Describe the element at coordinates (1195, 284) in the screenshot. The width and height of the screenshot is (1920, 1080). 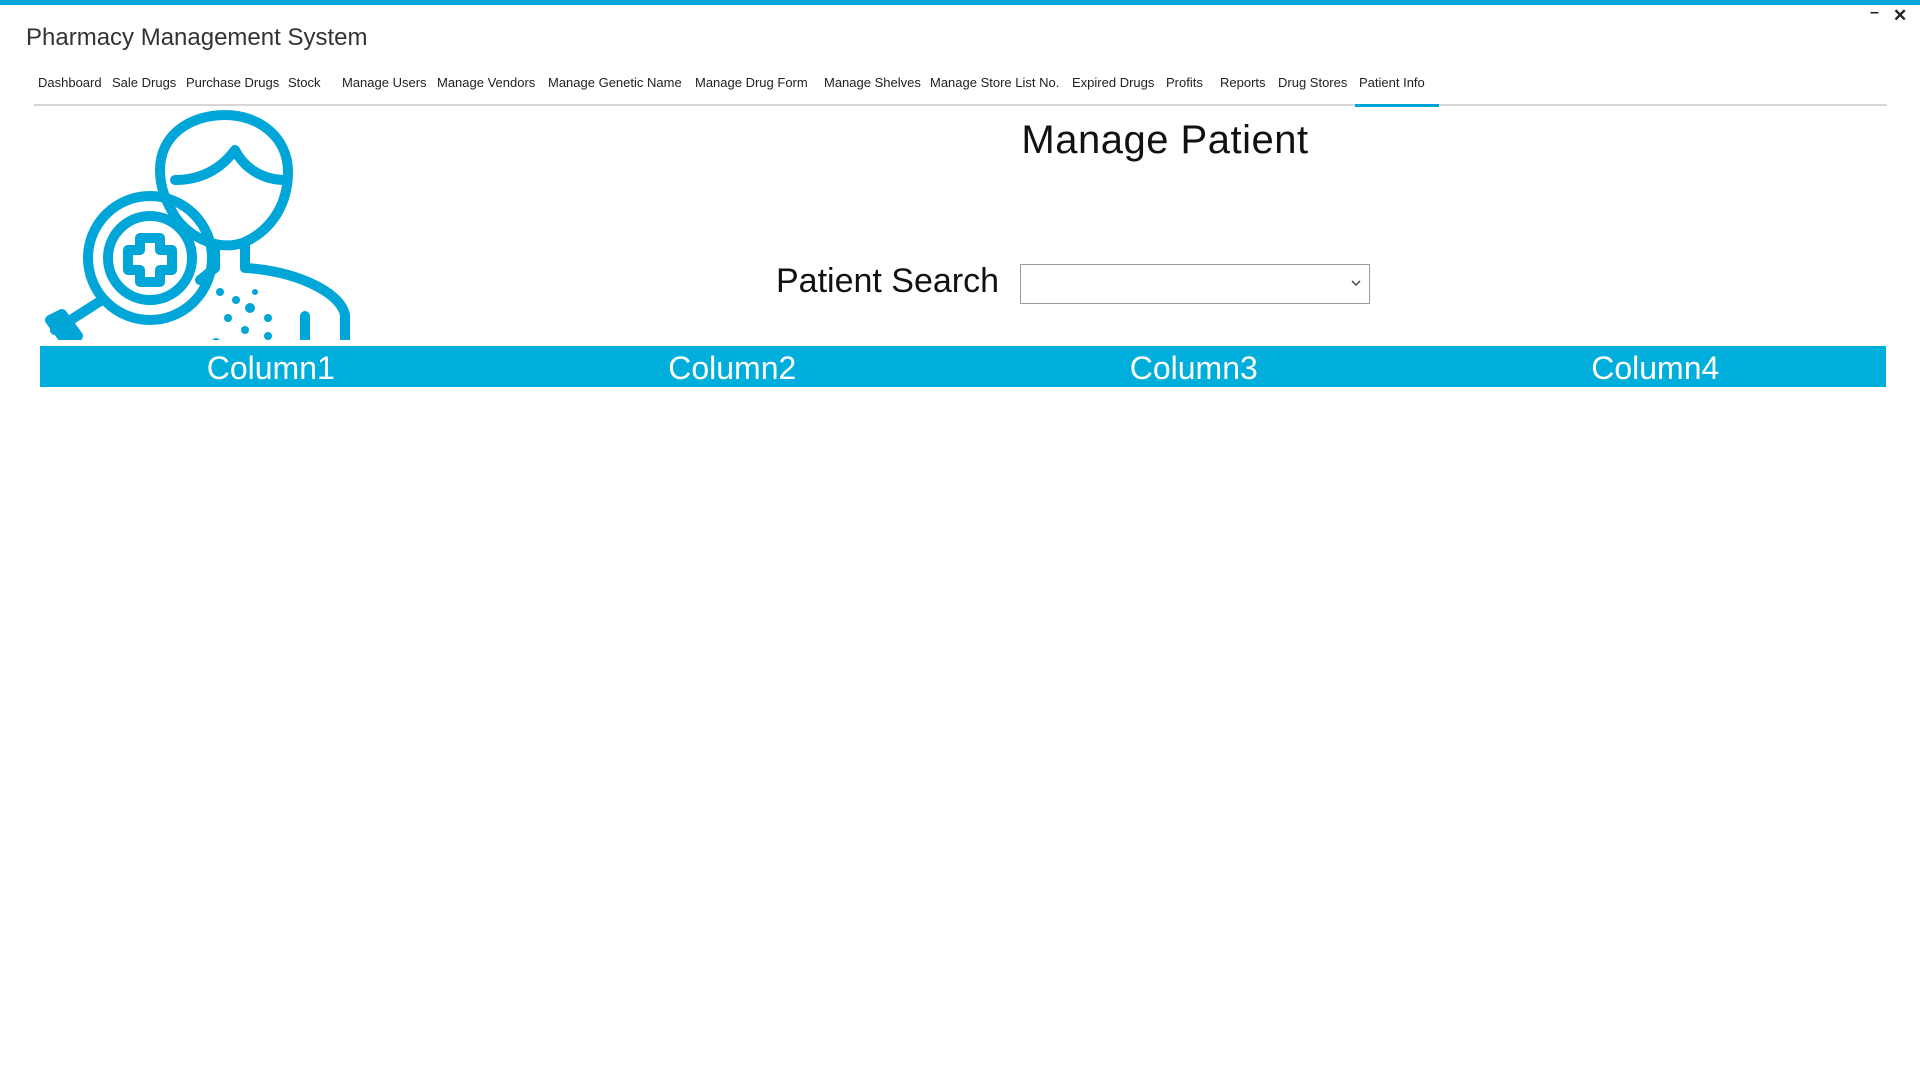
I see `patient-search-combobox` at that location.